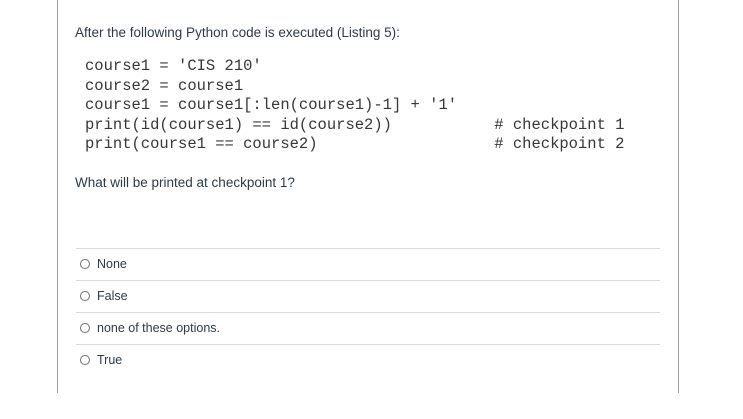 This screenshot has width=743, height=419. Describe the element at coordinates (368, 263) in the screenshot. I see `answer-option-none: None` at that location.